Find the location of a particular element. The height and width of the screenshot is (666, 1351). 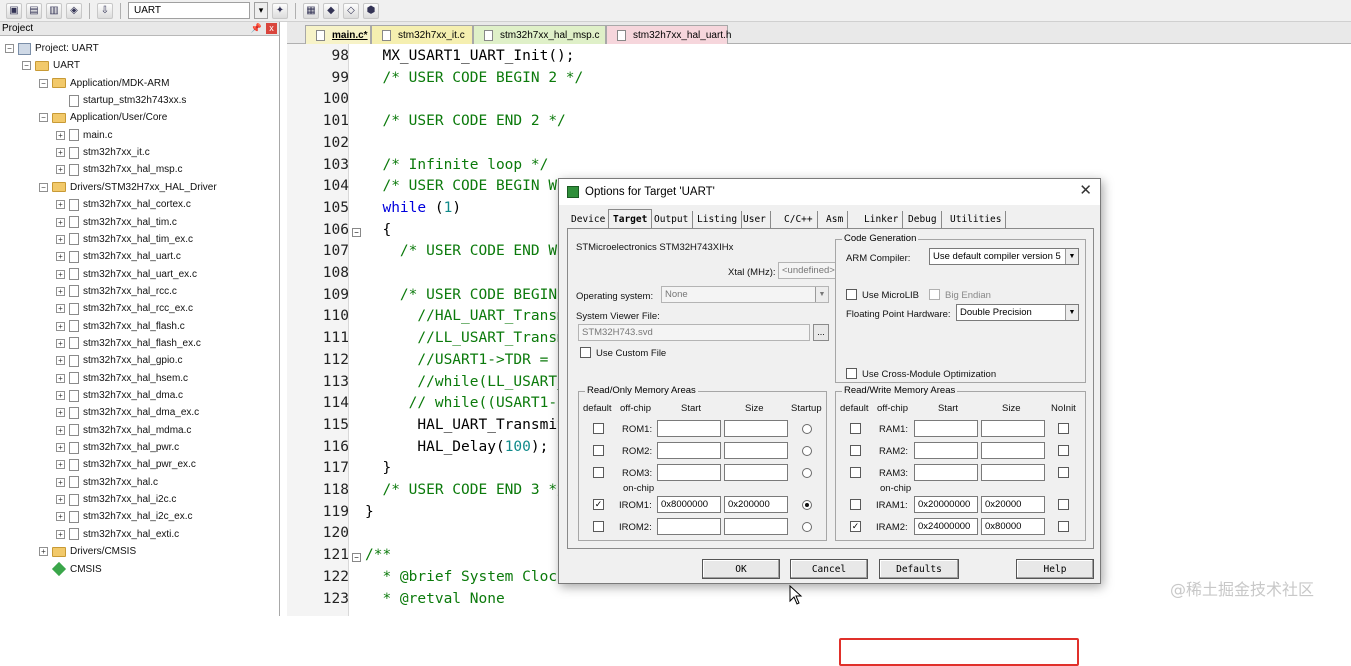

multi-project-icon: ▦ is located at coordinates (311, 10).